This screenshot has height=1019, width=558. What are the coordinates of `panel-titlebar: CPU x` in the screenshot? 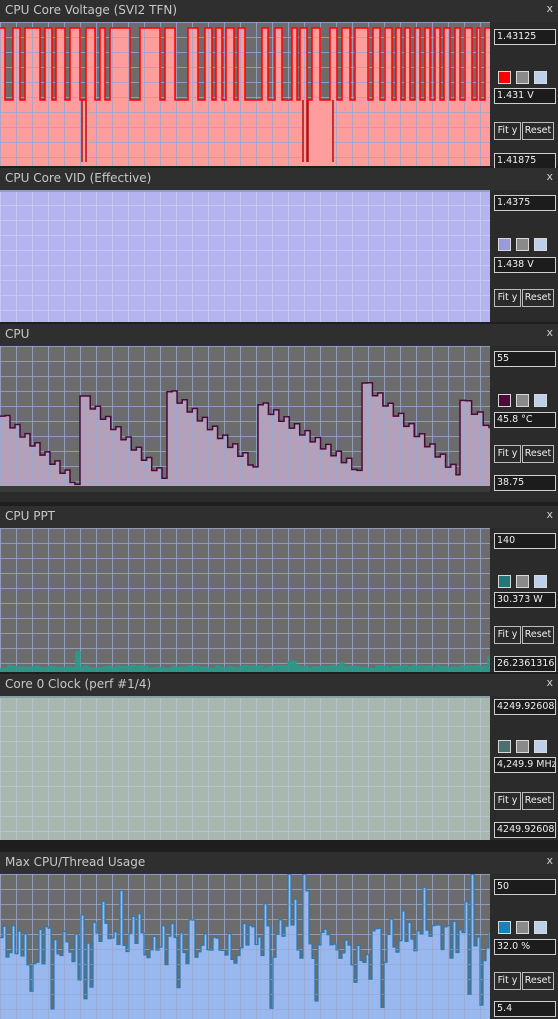 It's located at (279, 335).